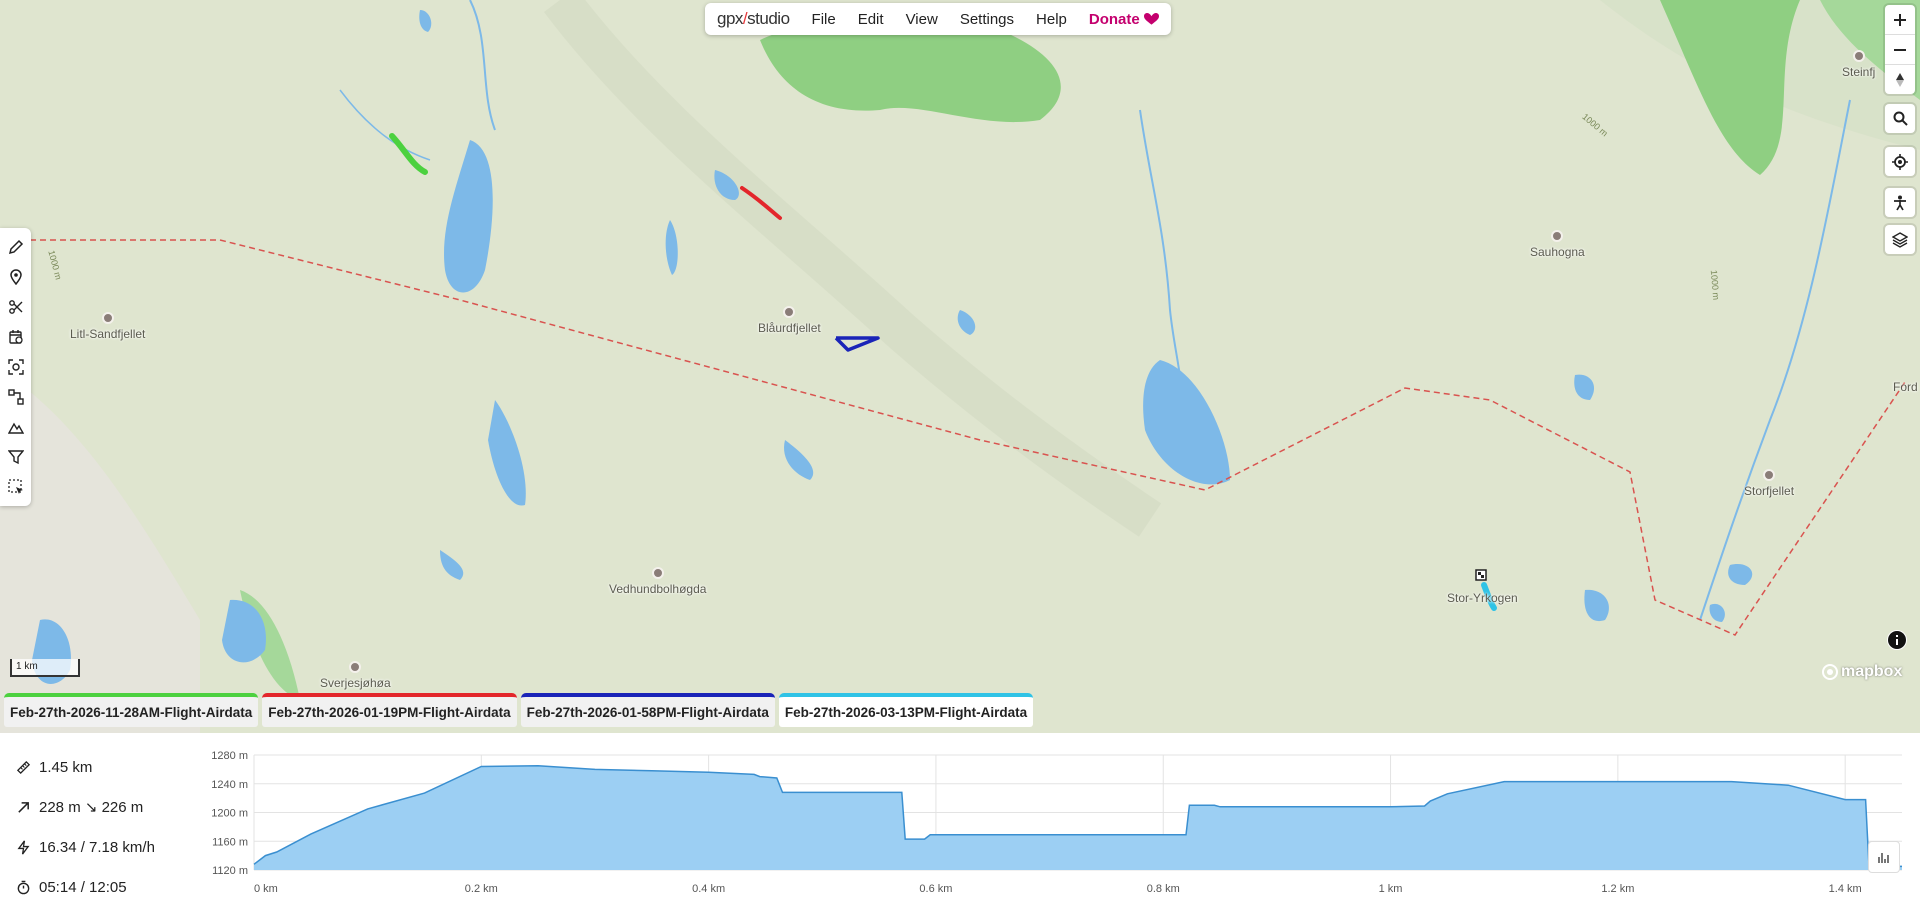  I want to click on info-icon, so click(1897, 640).